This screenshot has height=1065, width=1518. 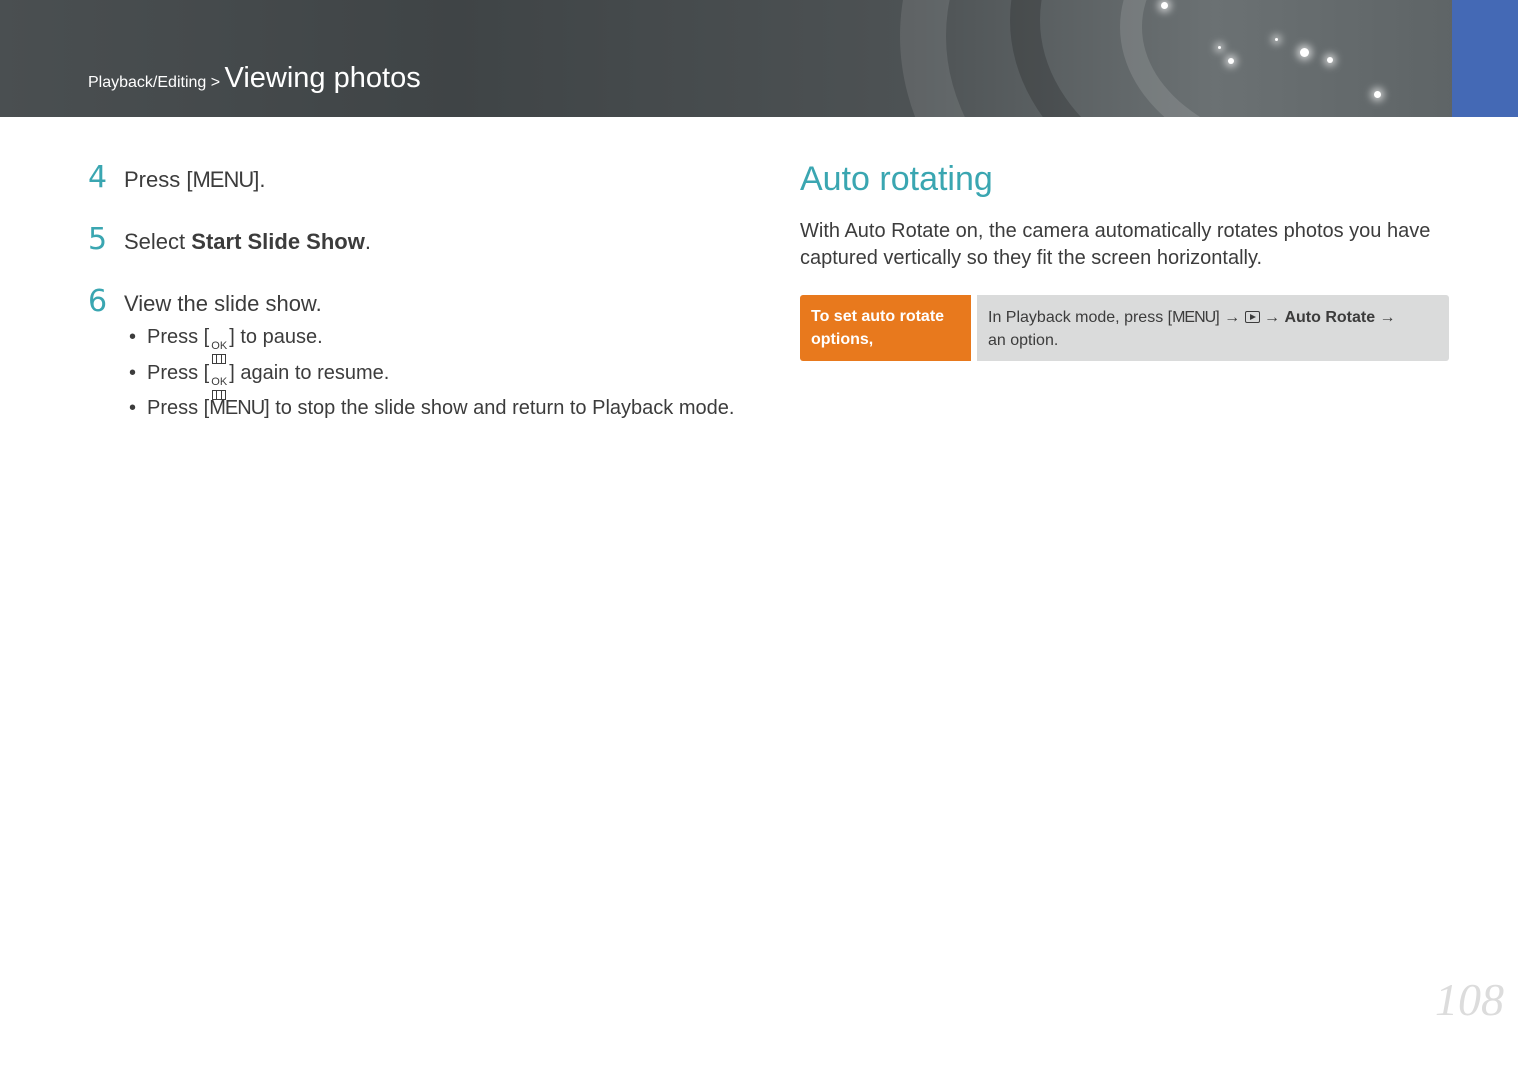 What do you see at coordinates (98, 177) in the screenshot?
I see `step-number: 4` at bounding box center [98, 177].